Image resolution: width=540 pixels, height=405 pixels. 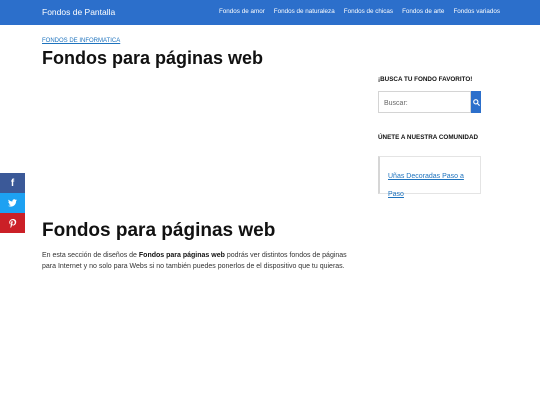 I want to click on nav-item-variados: Fondos variados, so click(x=476, y=11).